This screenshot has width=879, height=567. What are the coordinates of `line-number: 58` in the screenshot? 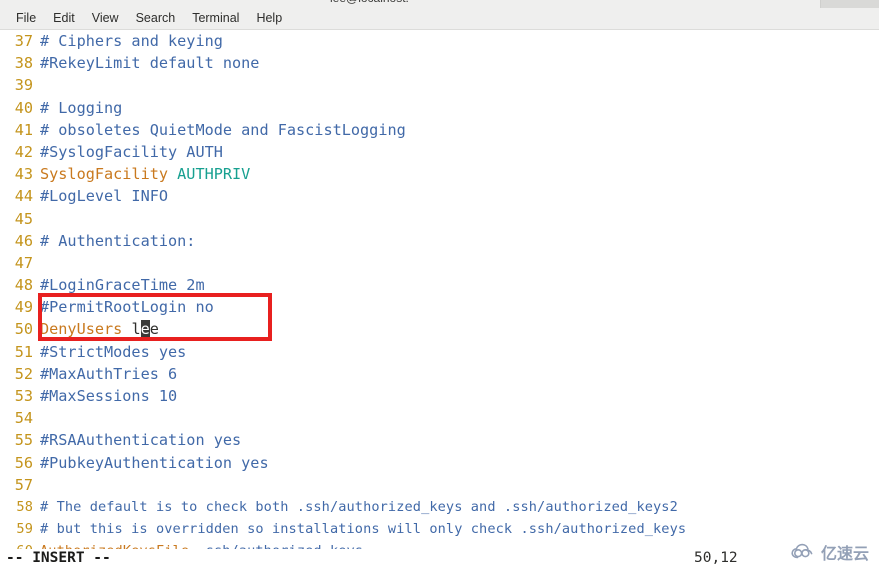 It's located at (24, 506).